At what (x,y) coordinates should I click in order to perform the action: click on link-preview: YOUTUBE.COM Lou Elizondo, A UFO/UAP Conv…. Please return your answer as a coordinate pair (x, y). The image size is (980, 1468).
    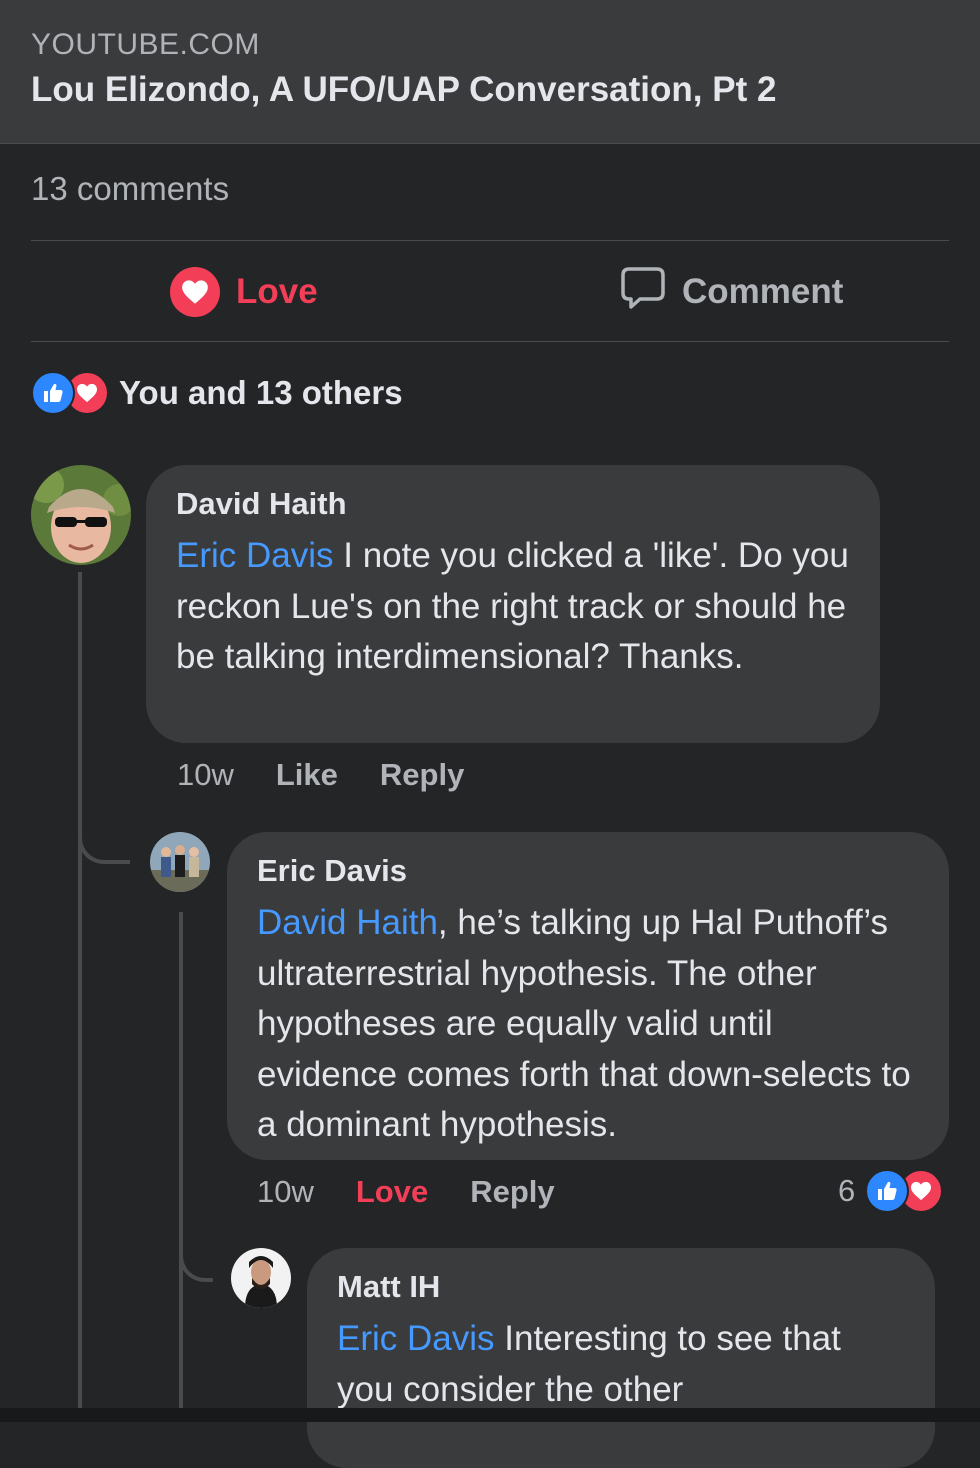
    Looking at the image, I should click on (490, 72).